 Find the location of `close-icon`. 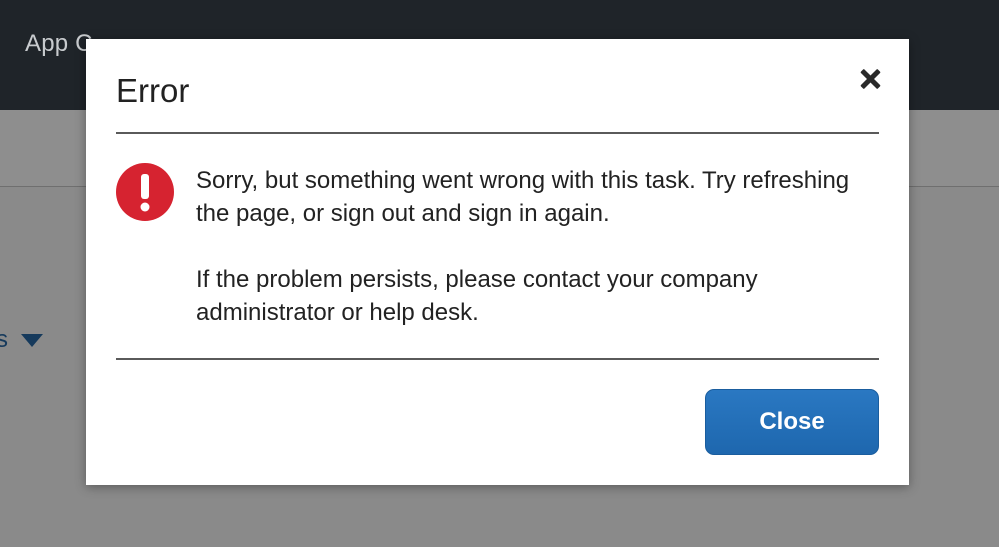

close-icon is located at coordinates (870, 79).